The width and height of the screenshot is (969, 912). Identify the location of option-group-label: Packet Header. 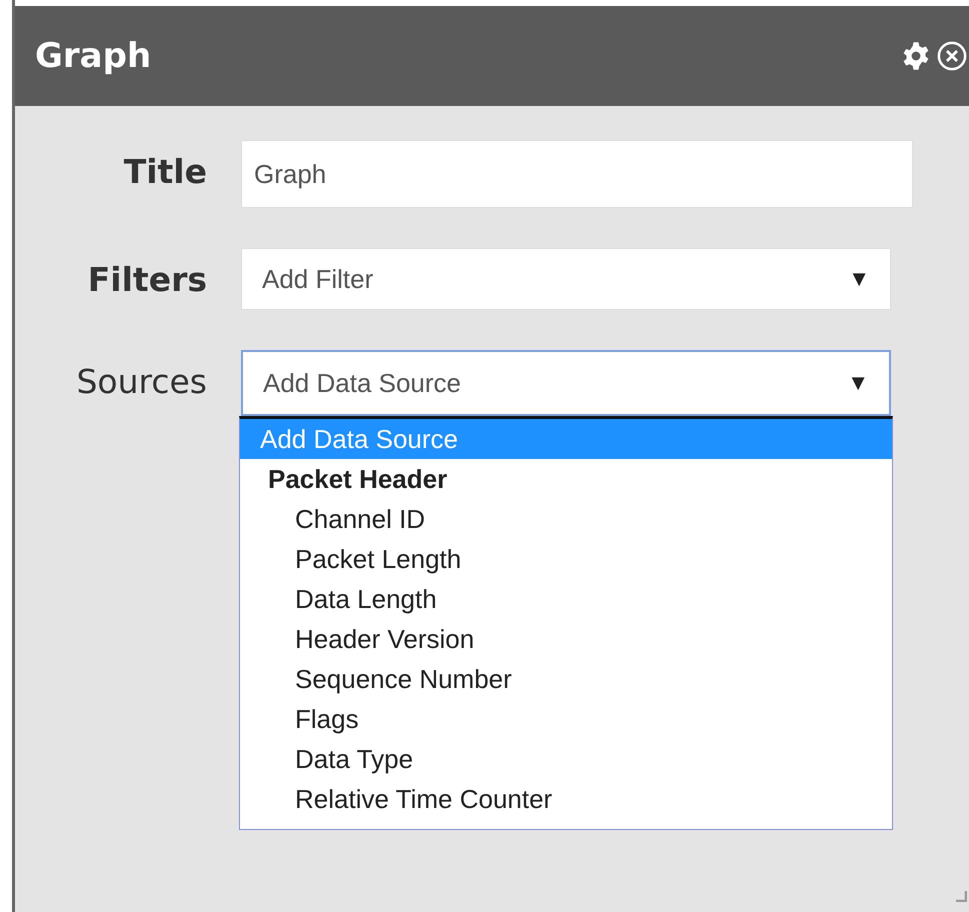
(566, 479).